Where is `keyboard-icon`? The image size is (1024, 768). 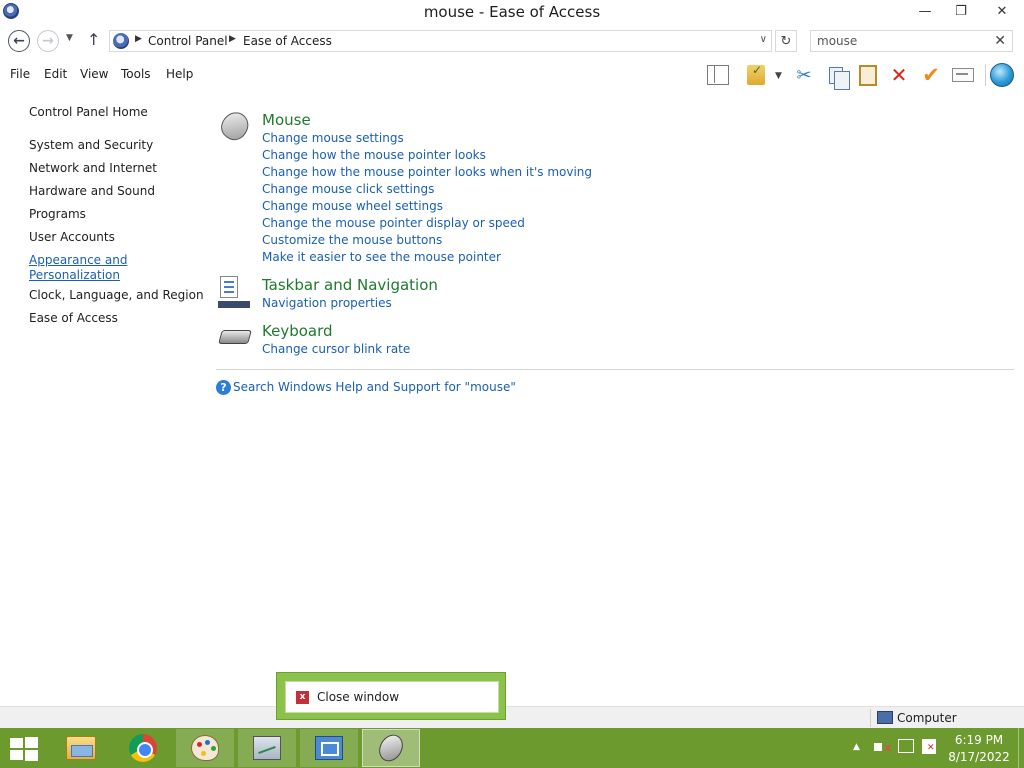 keyboard-icon is located at coordinates (235, 338).